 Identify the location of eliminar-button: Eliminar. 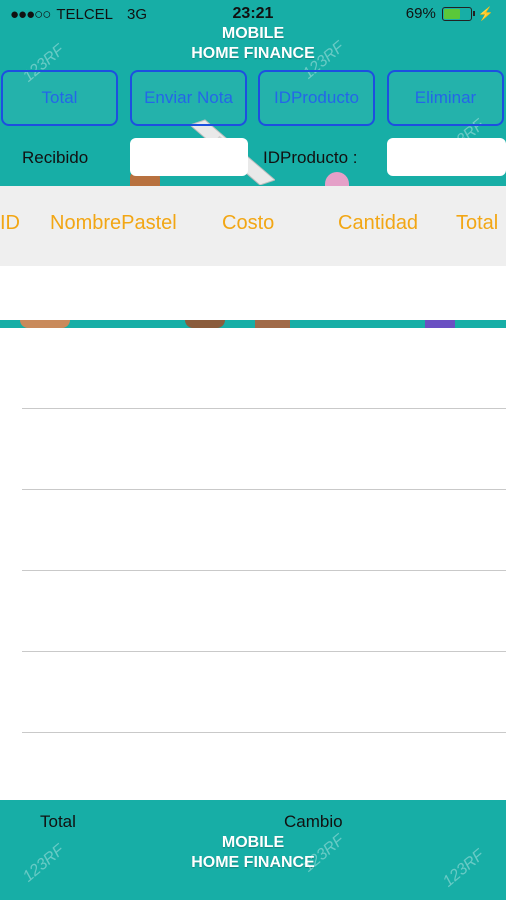
(445, 98).